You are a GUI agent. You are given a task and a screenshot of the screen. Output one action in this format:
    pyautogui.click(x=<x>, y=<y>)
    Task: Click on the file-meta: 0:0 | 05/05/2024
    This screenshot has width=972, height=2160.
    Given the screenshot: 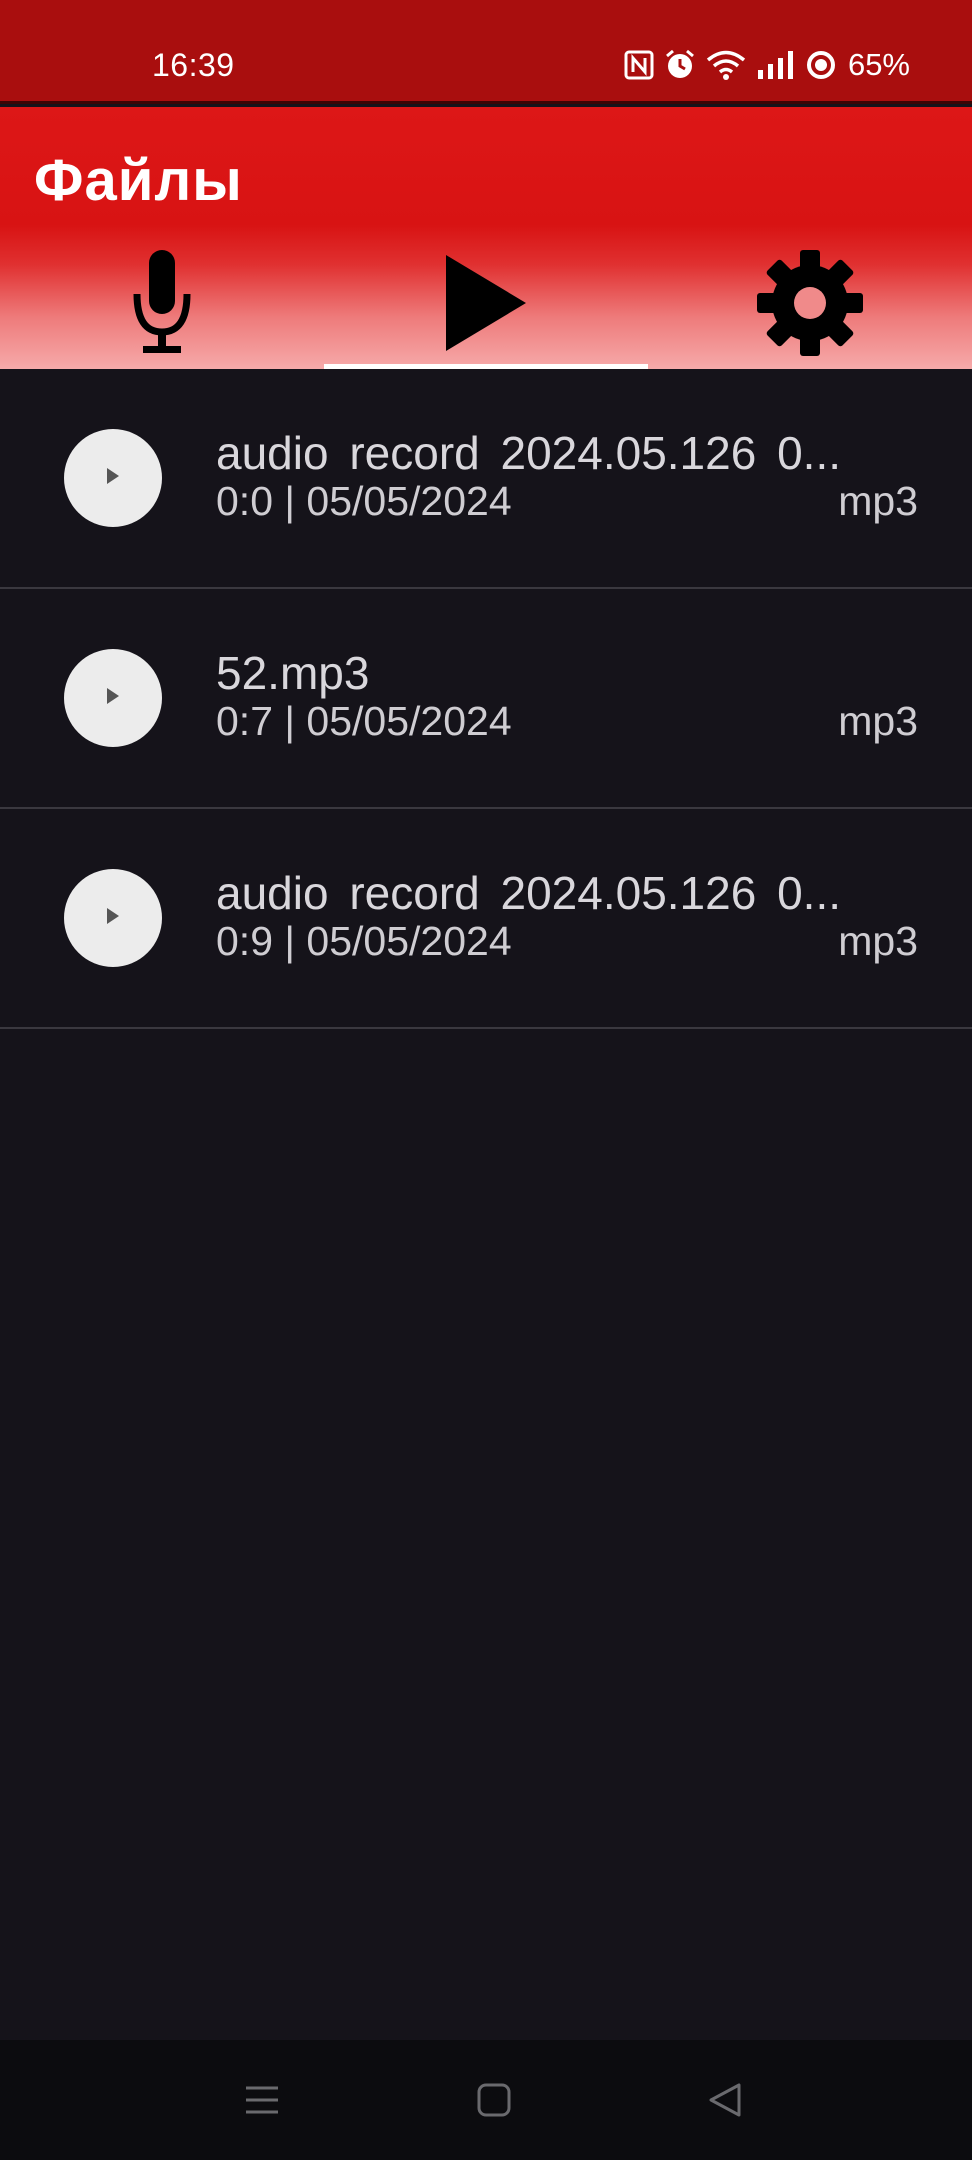 What is the action you would take?
    pyautogui.click(x=364, y=501)
    